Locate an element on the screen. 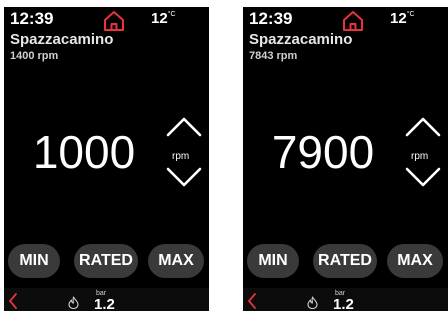  current-rpm: 7843 rpm is located at coordinates (273, 56).